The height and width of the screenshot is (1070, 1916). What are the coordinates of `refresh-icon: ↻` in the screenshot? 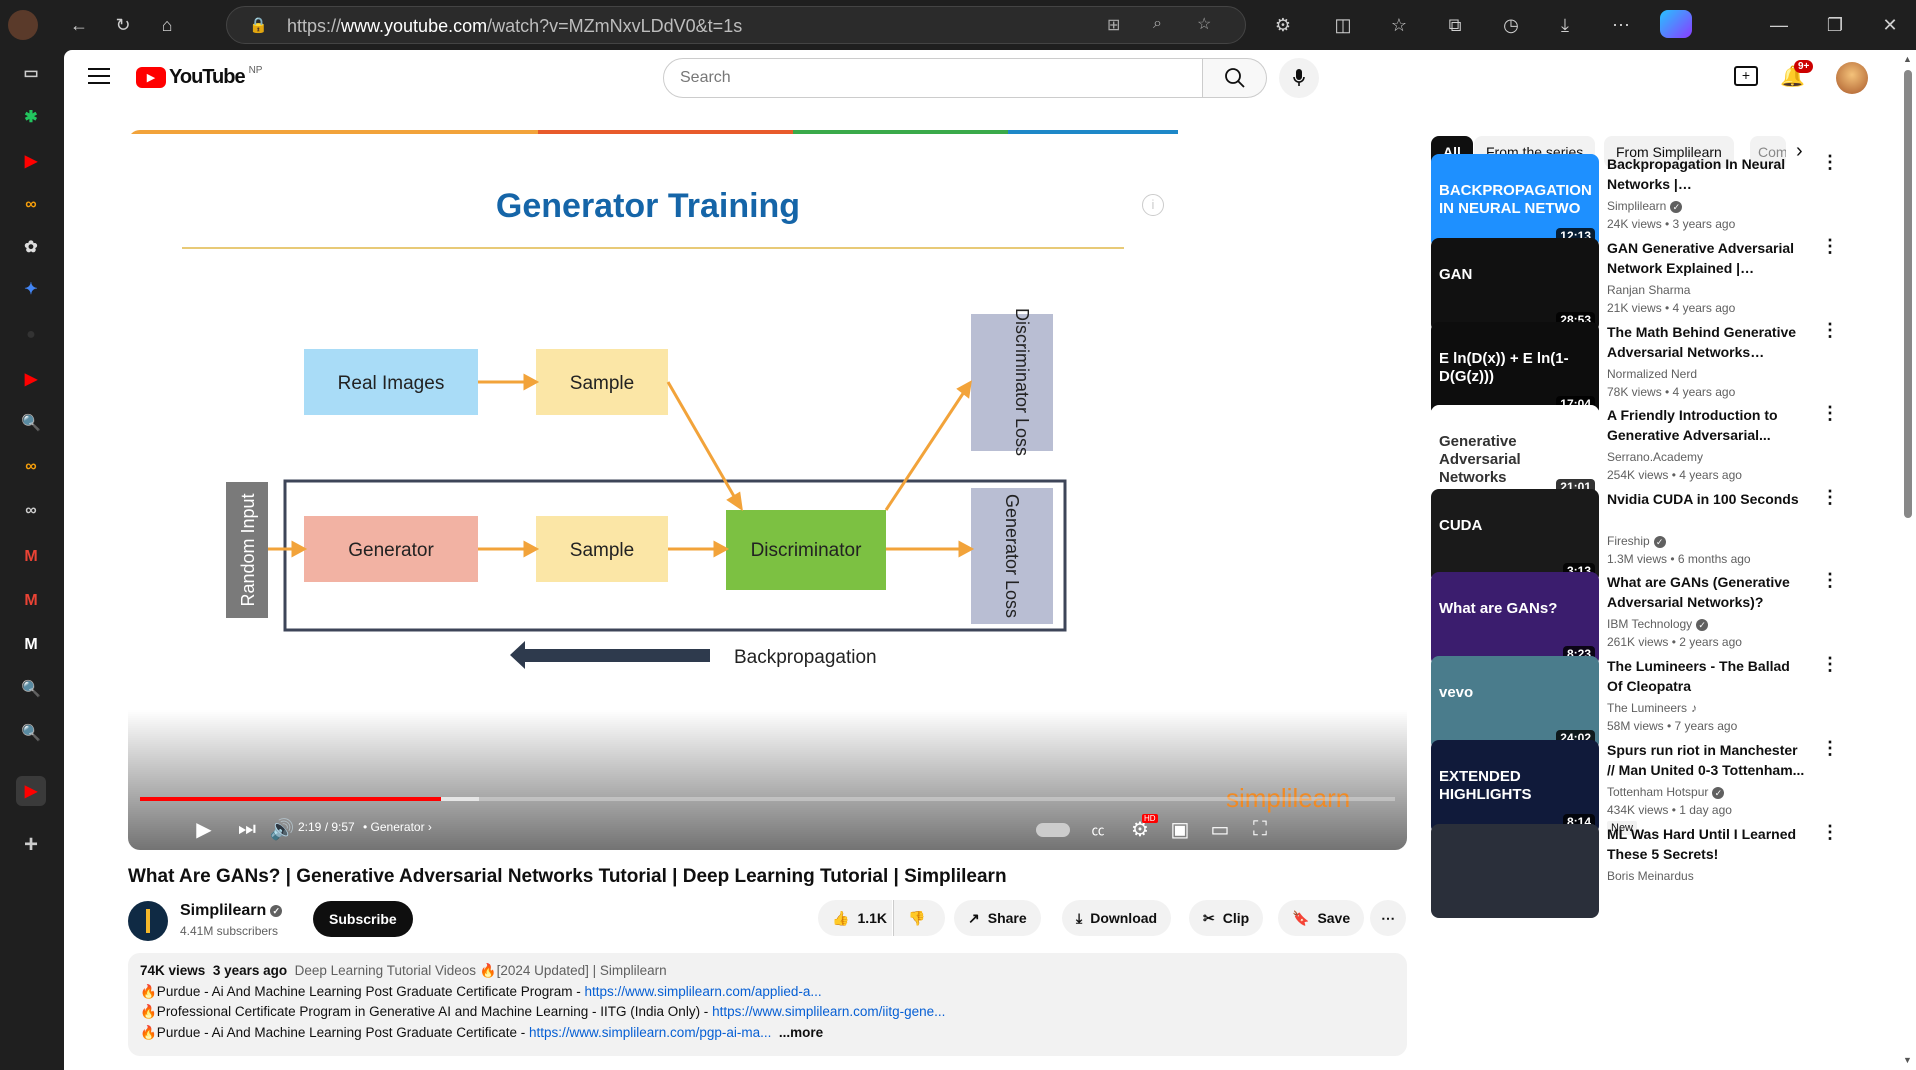 It's located at (123, 25).